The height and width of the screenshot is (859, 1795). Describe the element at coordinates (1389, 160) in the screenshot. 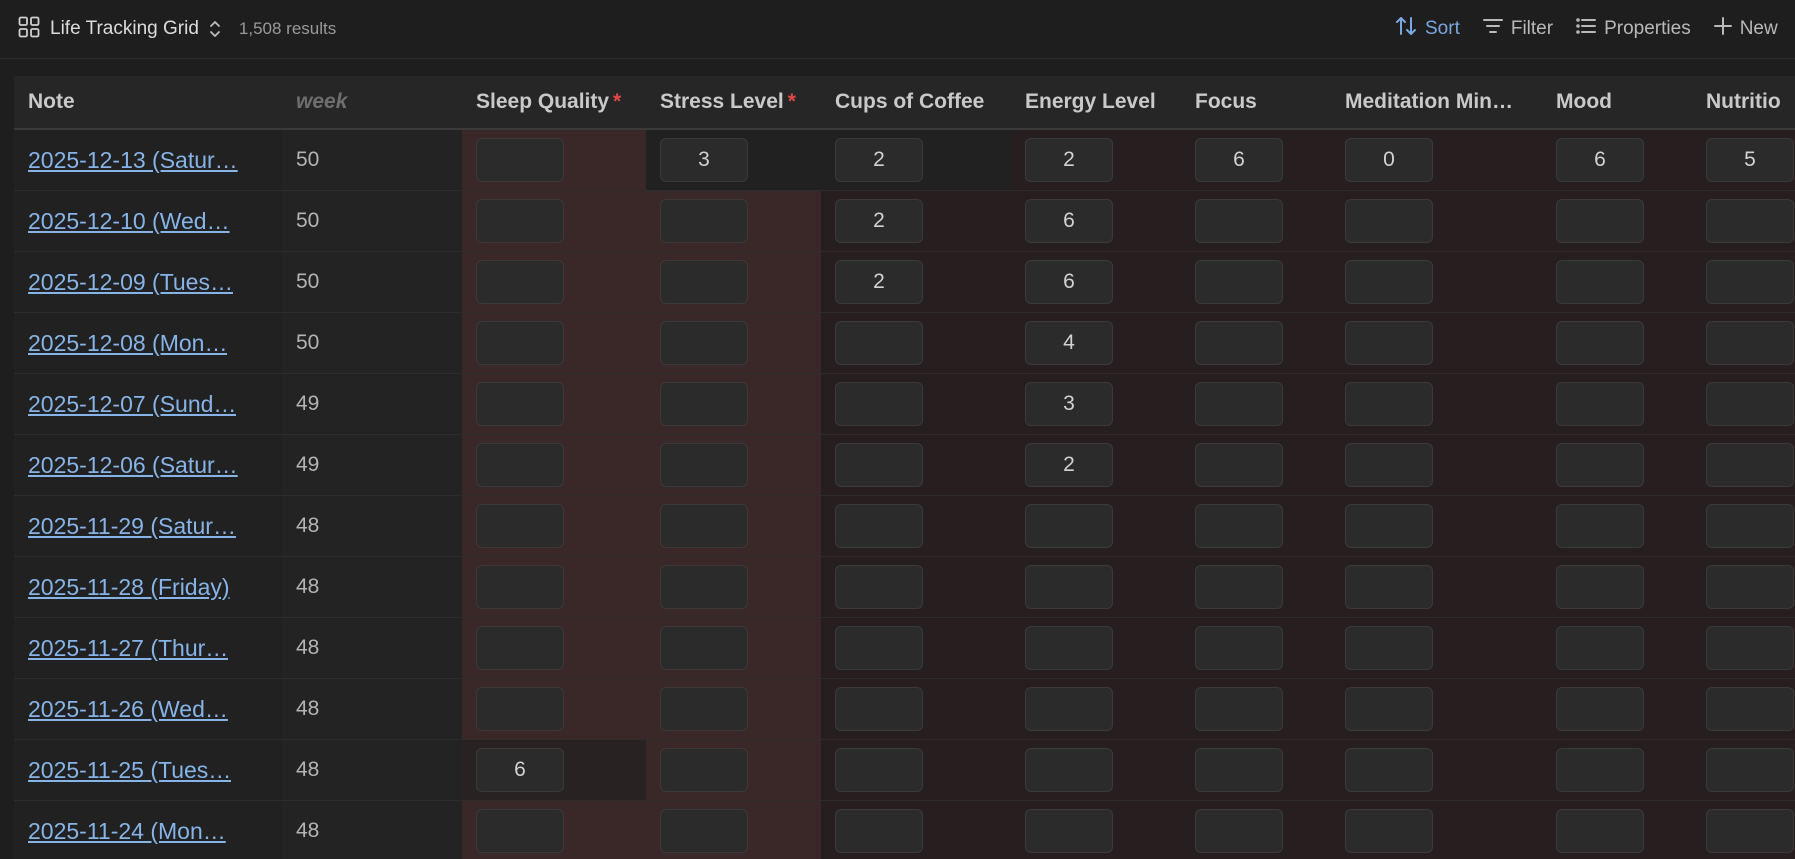

I see `meditation-minutes-input: 0` at that location.